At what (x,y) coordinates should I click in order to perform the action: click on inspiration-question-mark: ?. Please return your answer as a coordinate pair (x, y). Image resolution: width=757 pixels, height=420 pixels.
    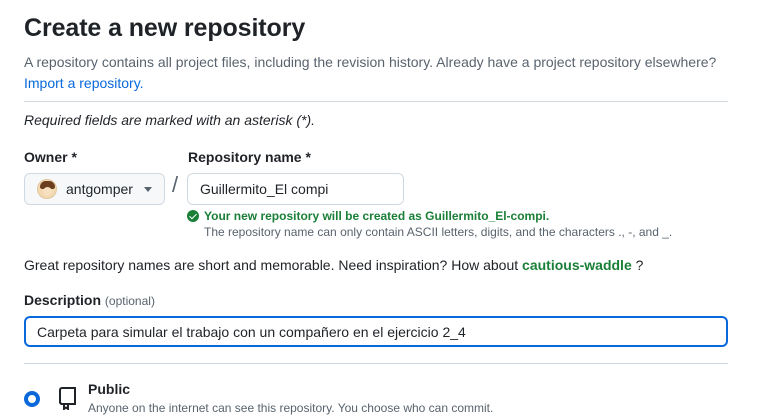
    Looking at the image, I should click on (639, 265).